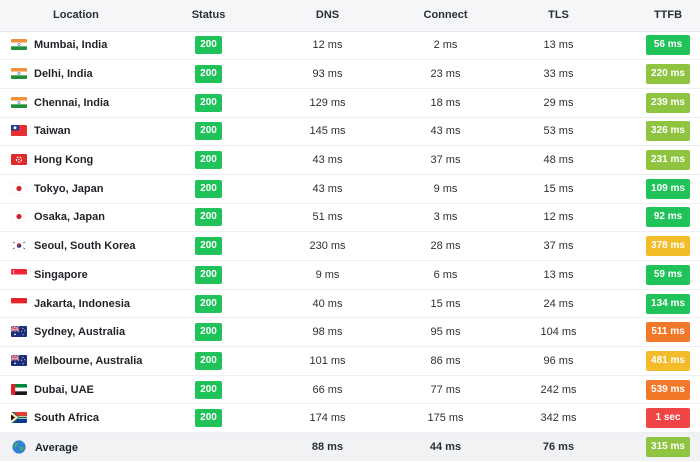  Describe the element at coordinates (63, 74) in the screenshot. I see `location-name: Delhi, India` at that location.